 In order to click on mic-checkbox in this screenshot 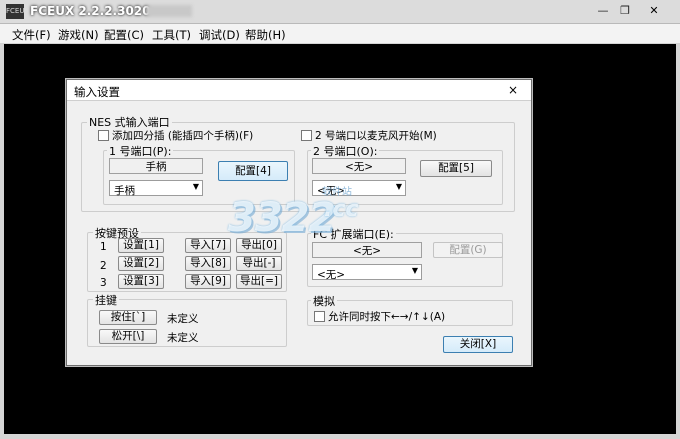, I will do `click(306, 135)`.